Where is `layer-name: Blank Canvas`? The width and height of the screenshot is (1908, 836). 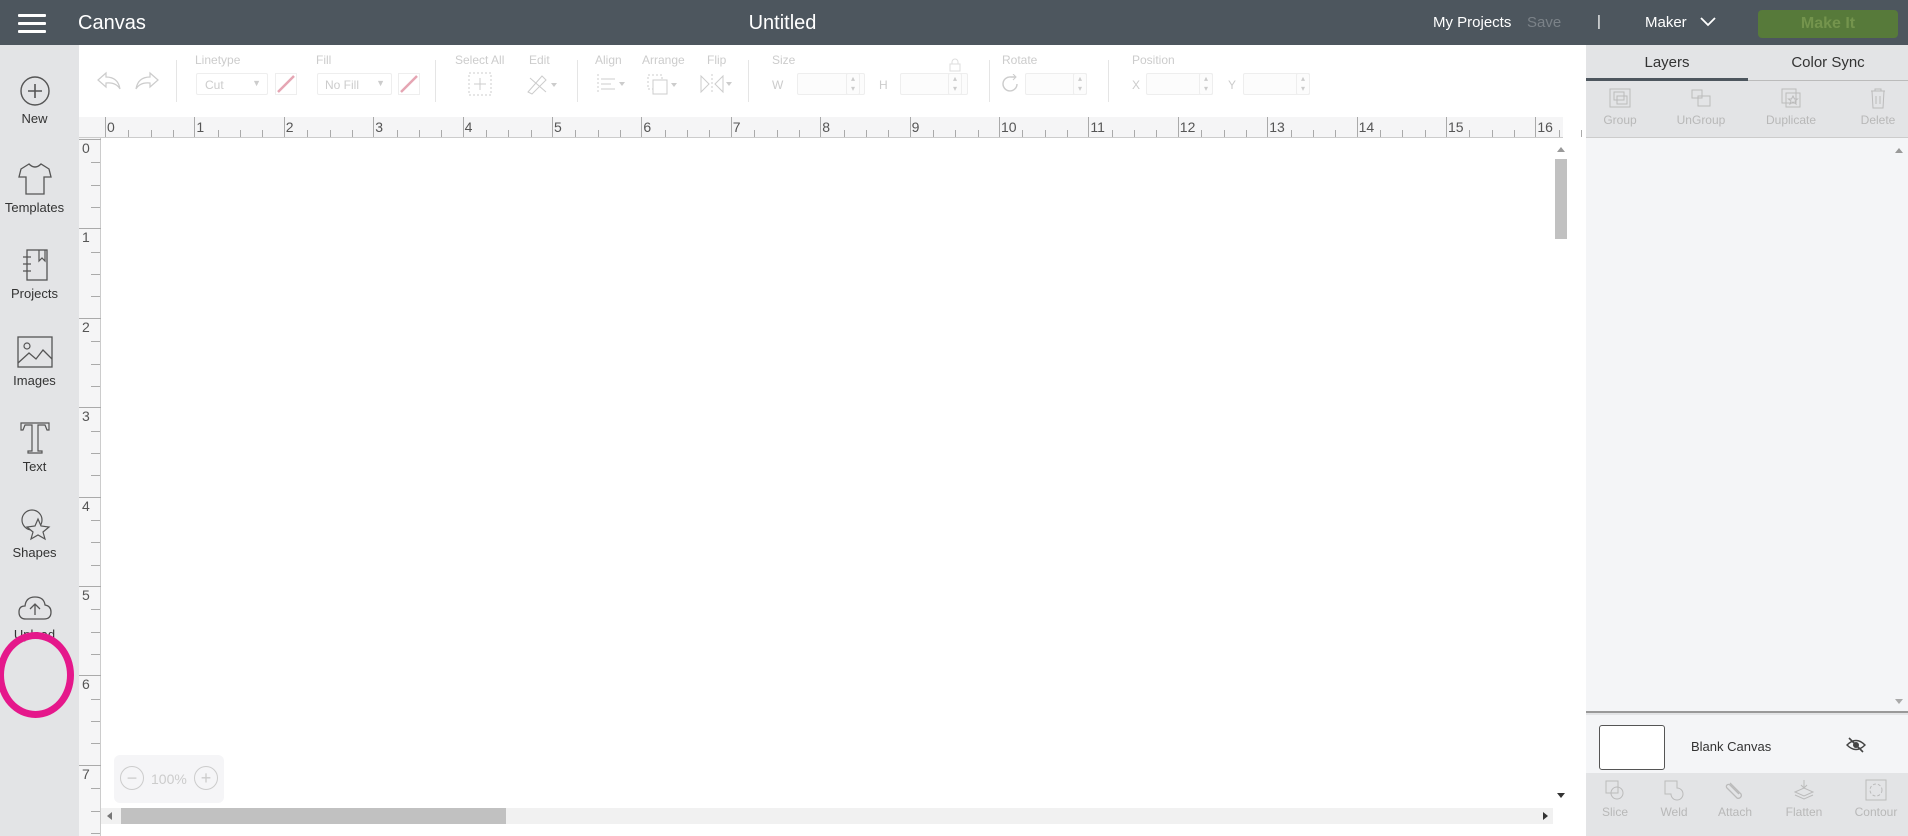 layer-name: Blank Canvas is located at coordinates (1731, 746).